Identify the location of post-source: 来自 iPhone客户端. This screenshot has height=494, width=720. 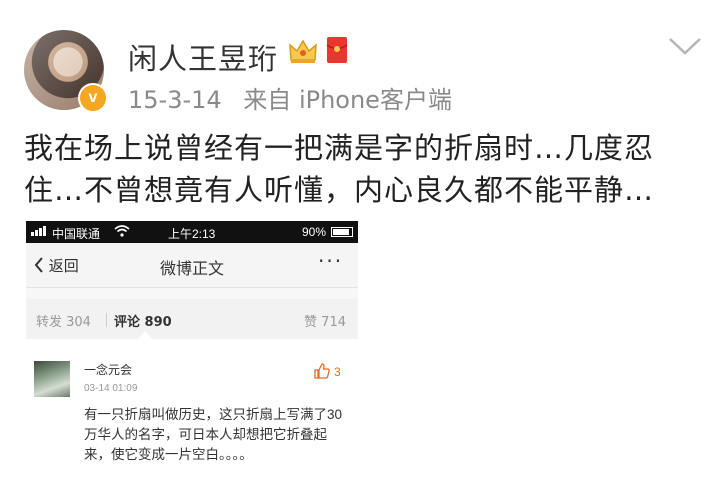
(347, 100).